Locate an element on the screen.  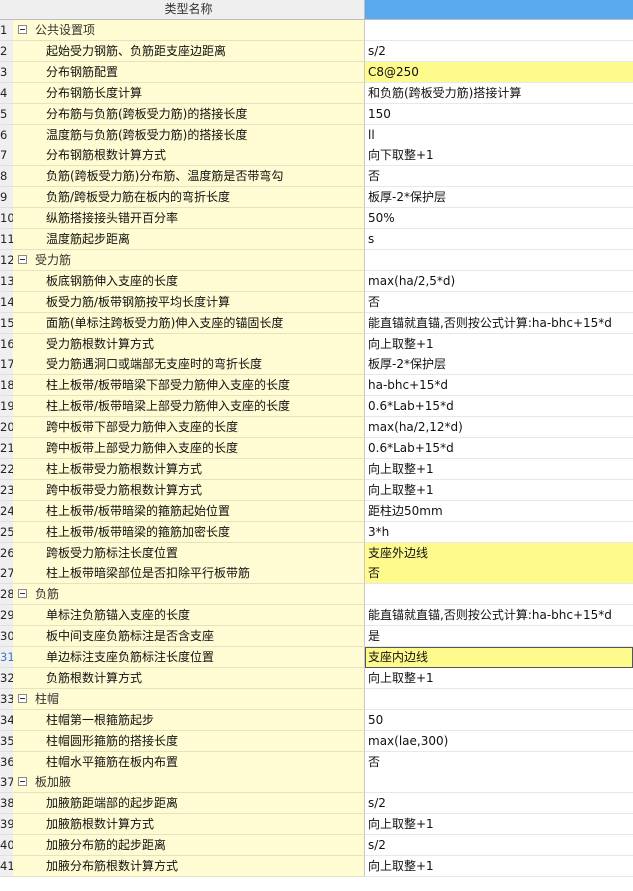
property-row: 2 起始受力钢筋、负筋距支座边距离 s/2 is located at coordinates (316, 51).